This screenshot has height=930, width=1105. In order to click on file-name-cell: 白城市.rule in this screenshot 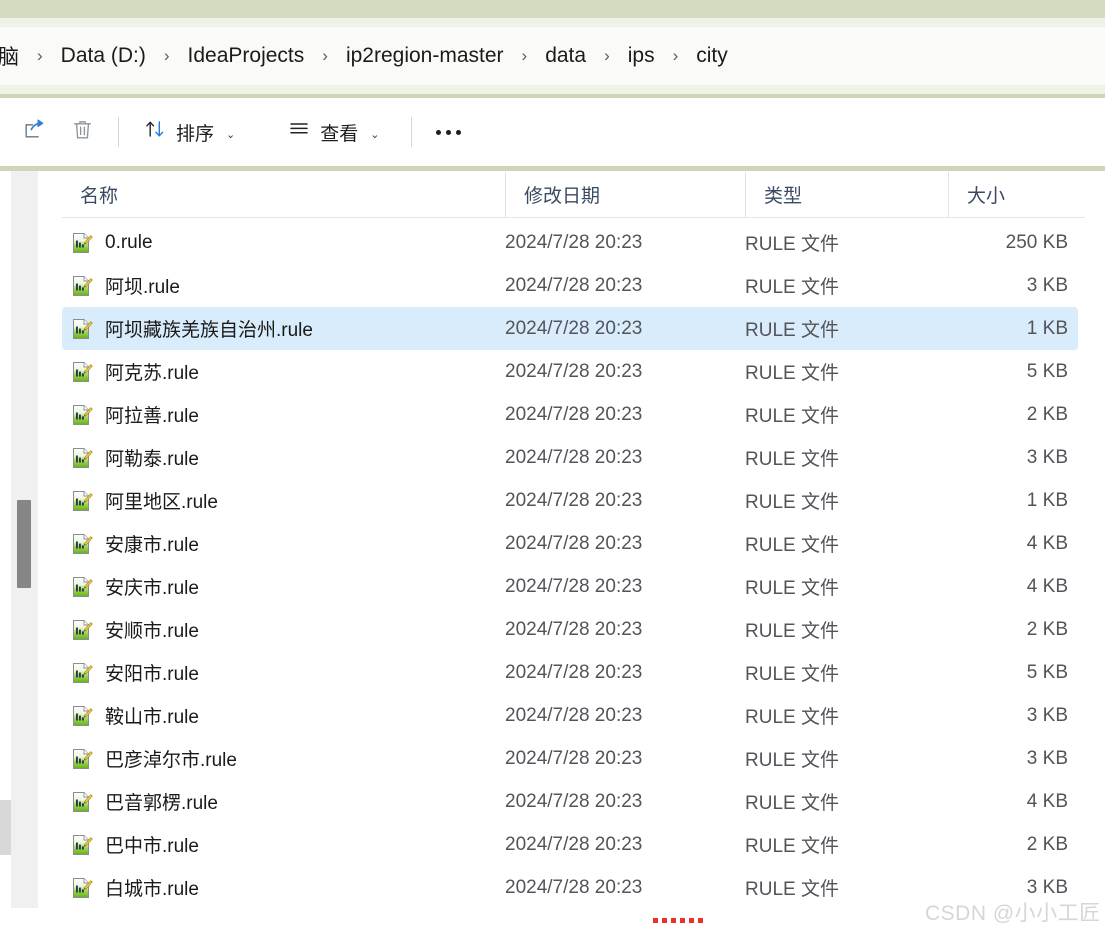, I will do `click(283, 887)`.